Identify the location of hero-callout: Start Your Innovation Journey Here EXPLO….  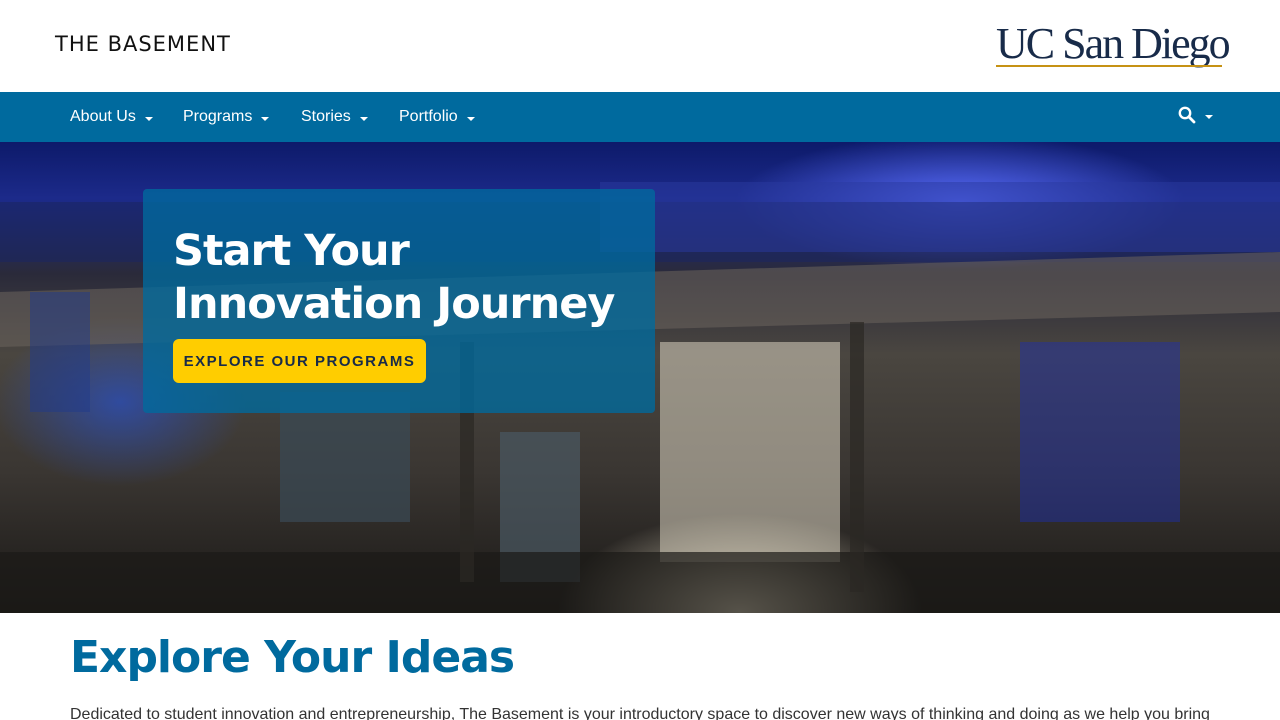
(399, 301).